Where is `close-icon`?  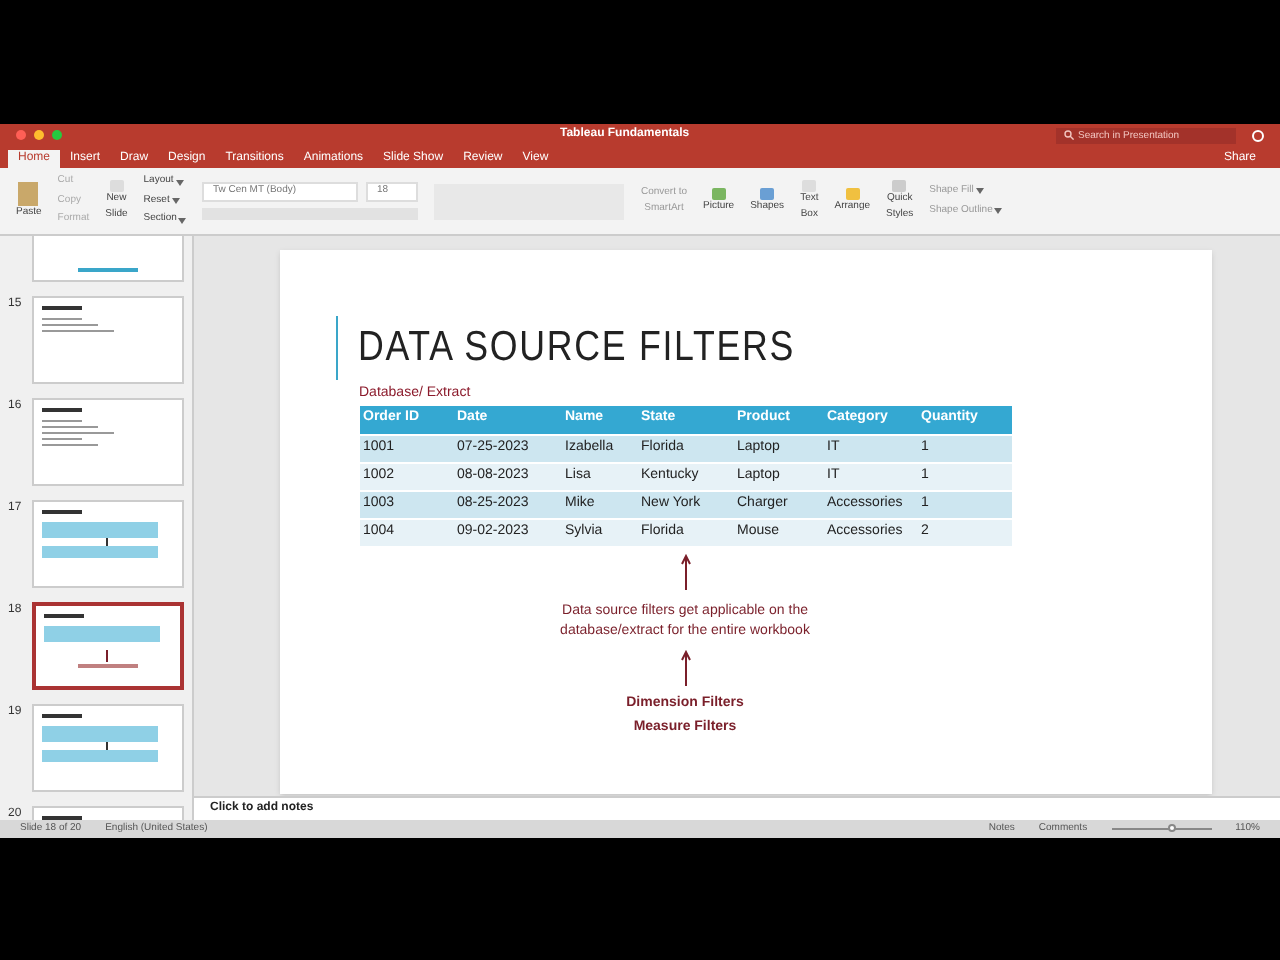
close-icon is located at coordinates (21, 135).